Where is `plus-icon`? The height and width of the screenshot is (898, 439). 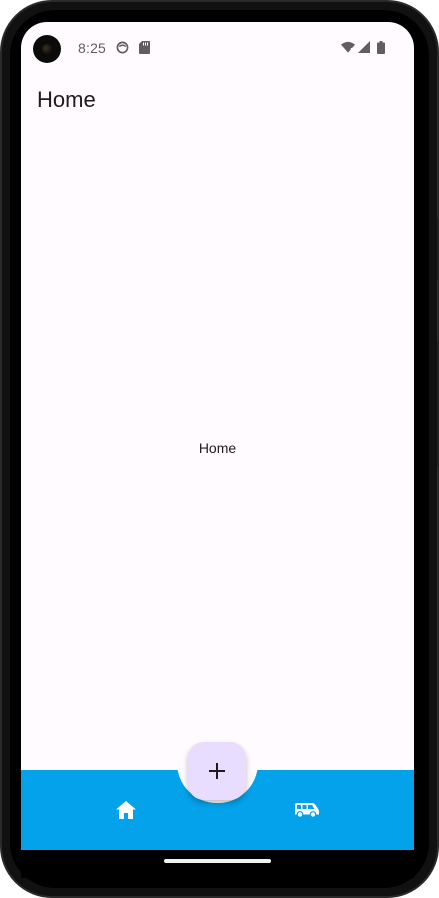
plus-icon is located at coordinates (217, 771).